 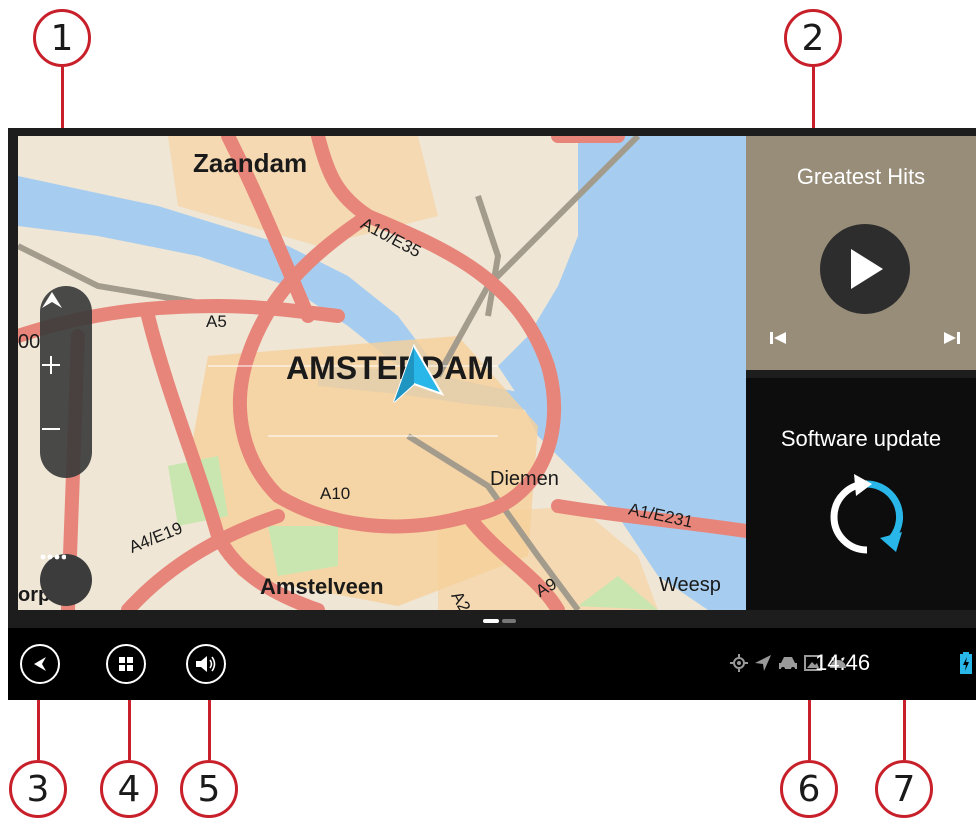 I want to click on callout-5-leader, so click(x=209, y=725).